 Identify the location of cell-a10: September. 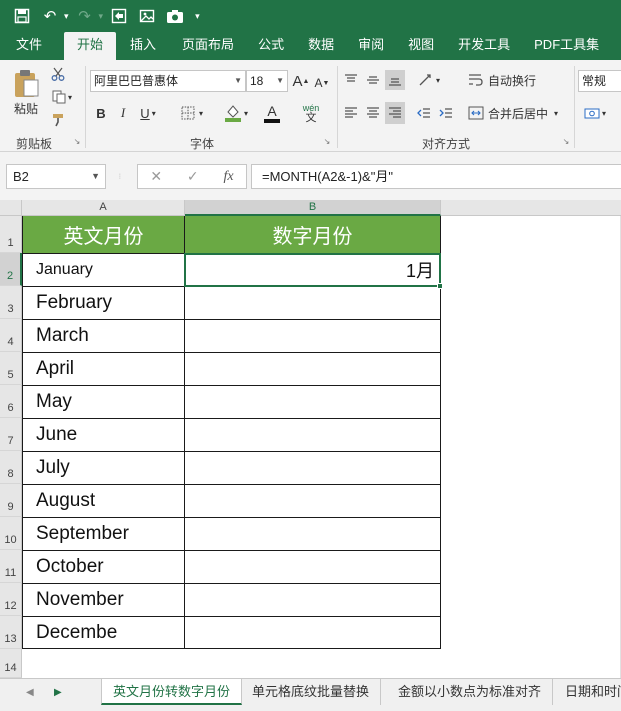
(103, 534).